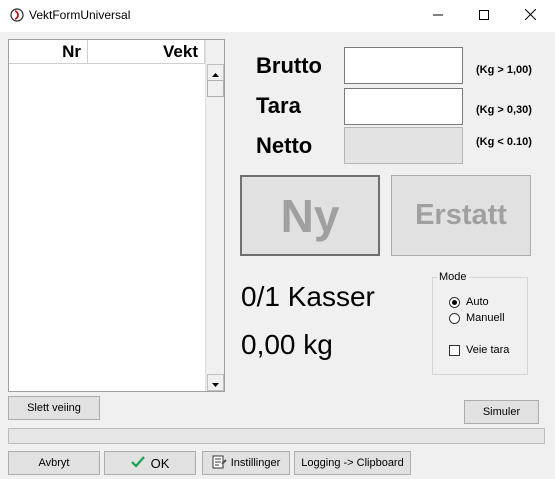  What do you see at coordinates (480, 326) in the screenshot?
I see `mode-group` at bounding box center [480, 326].